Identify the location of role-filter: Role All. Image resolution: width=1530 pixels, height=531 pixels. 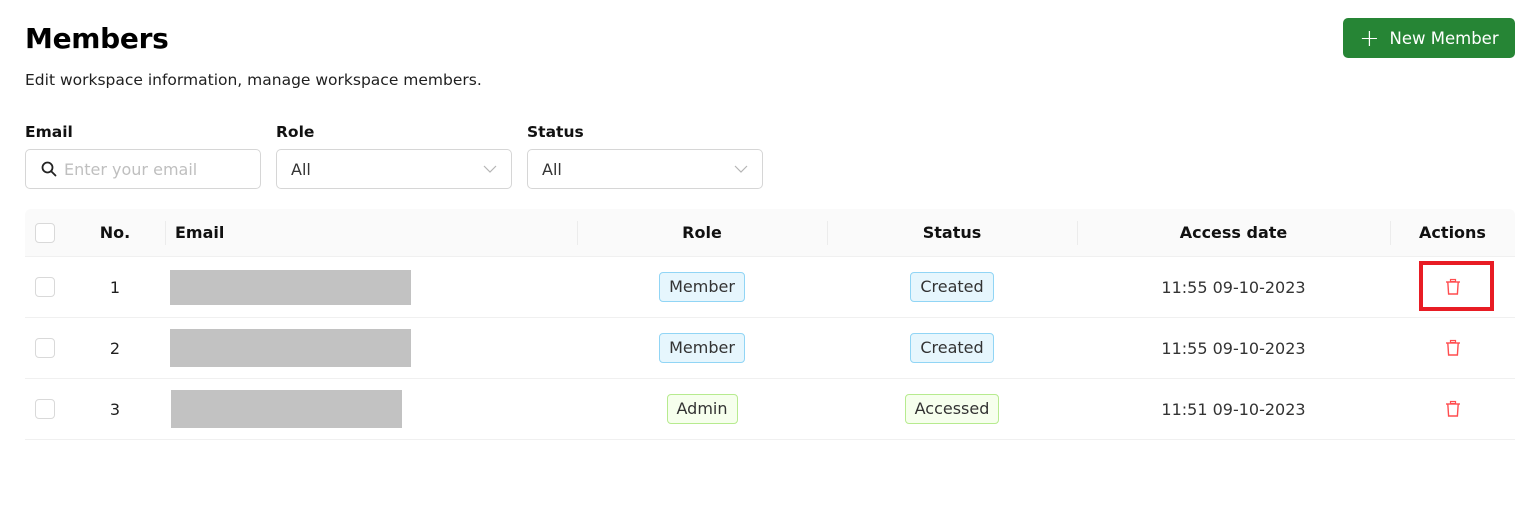
(394, 156).